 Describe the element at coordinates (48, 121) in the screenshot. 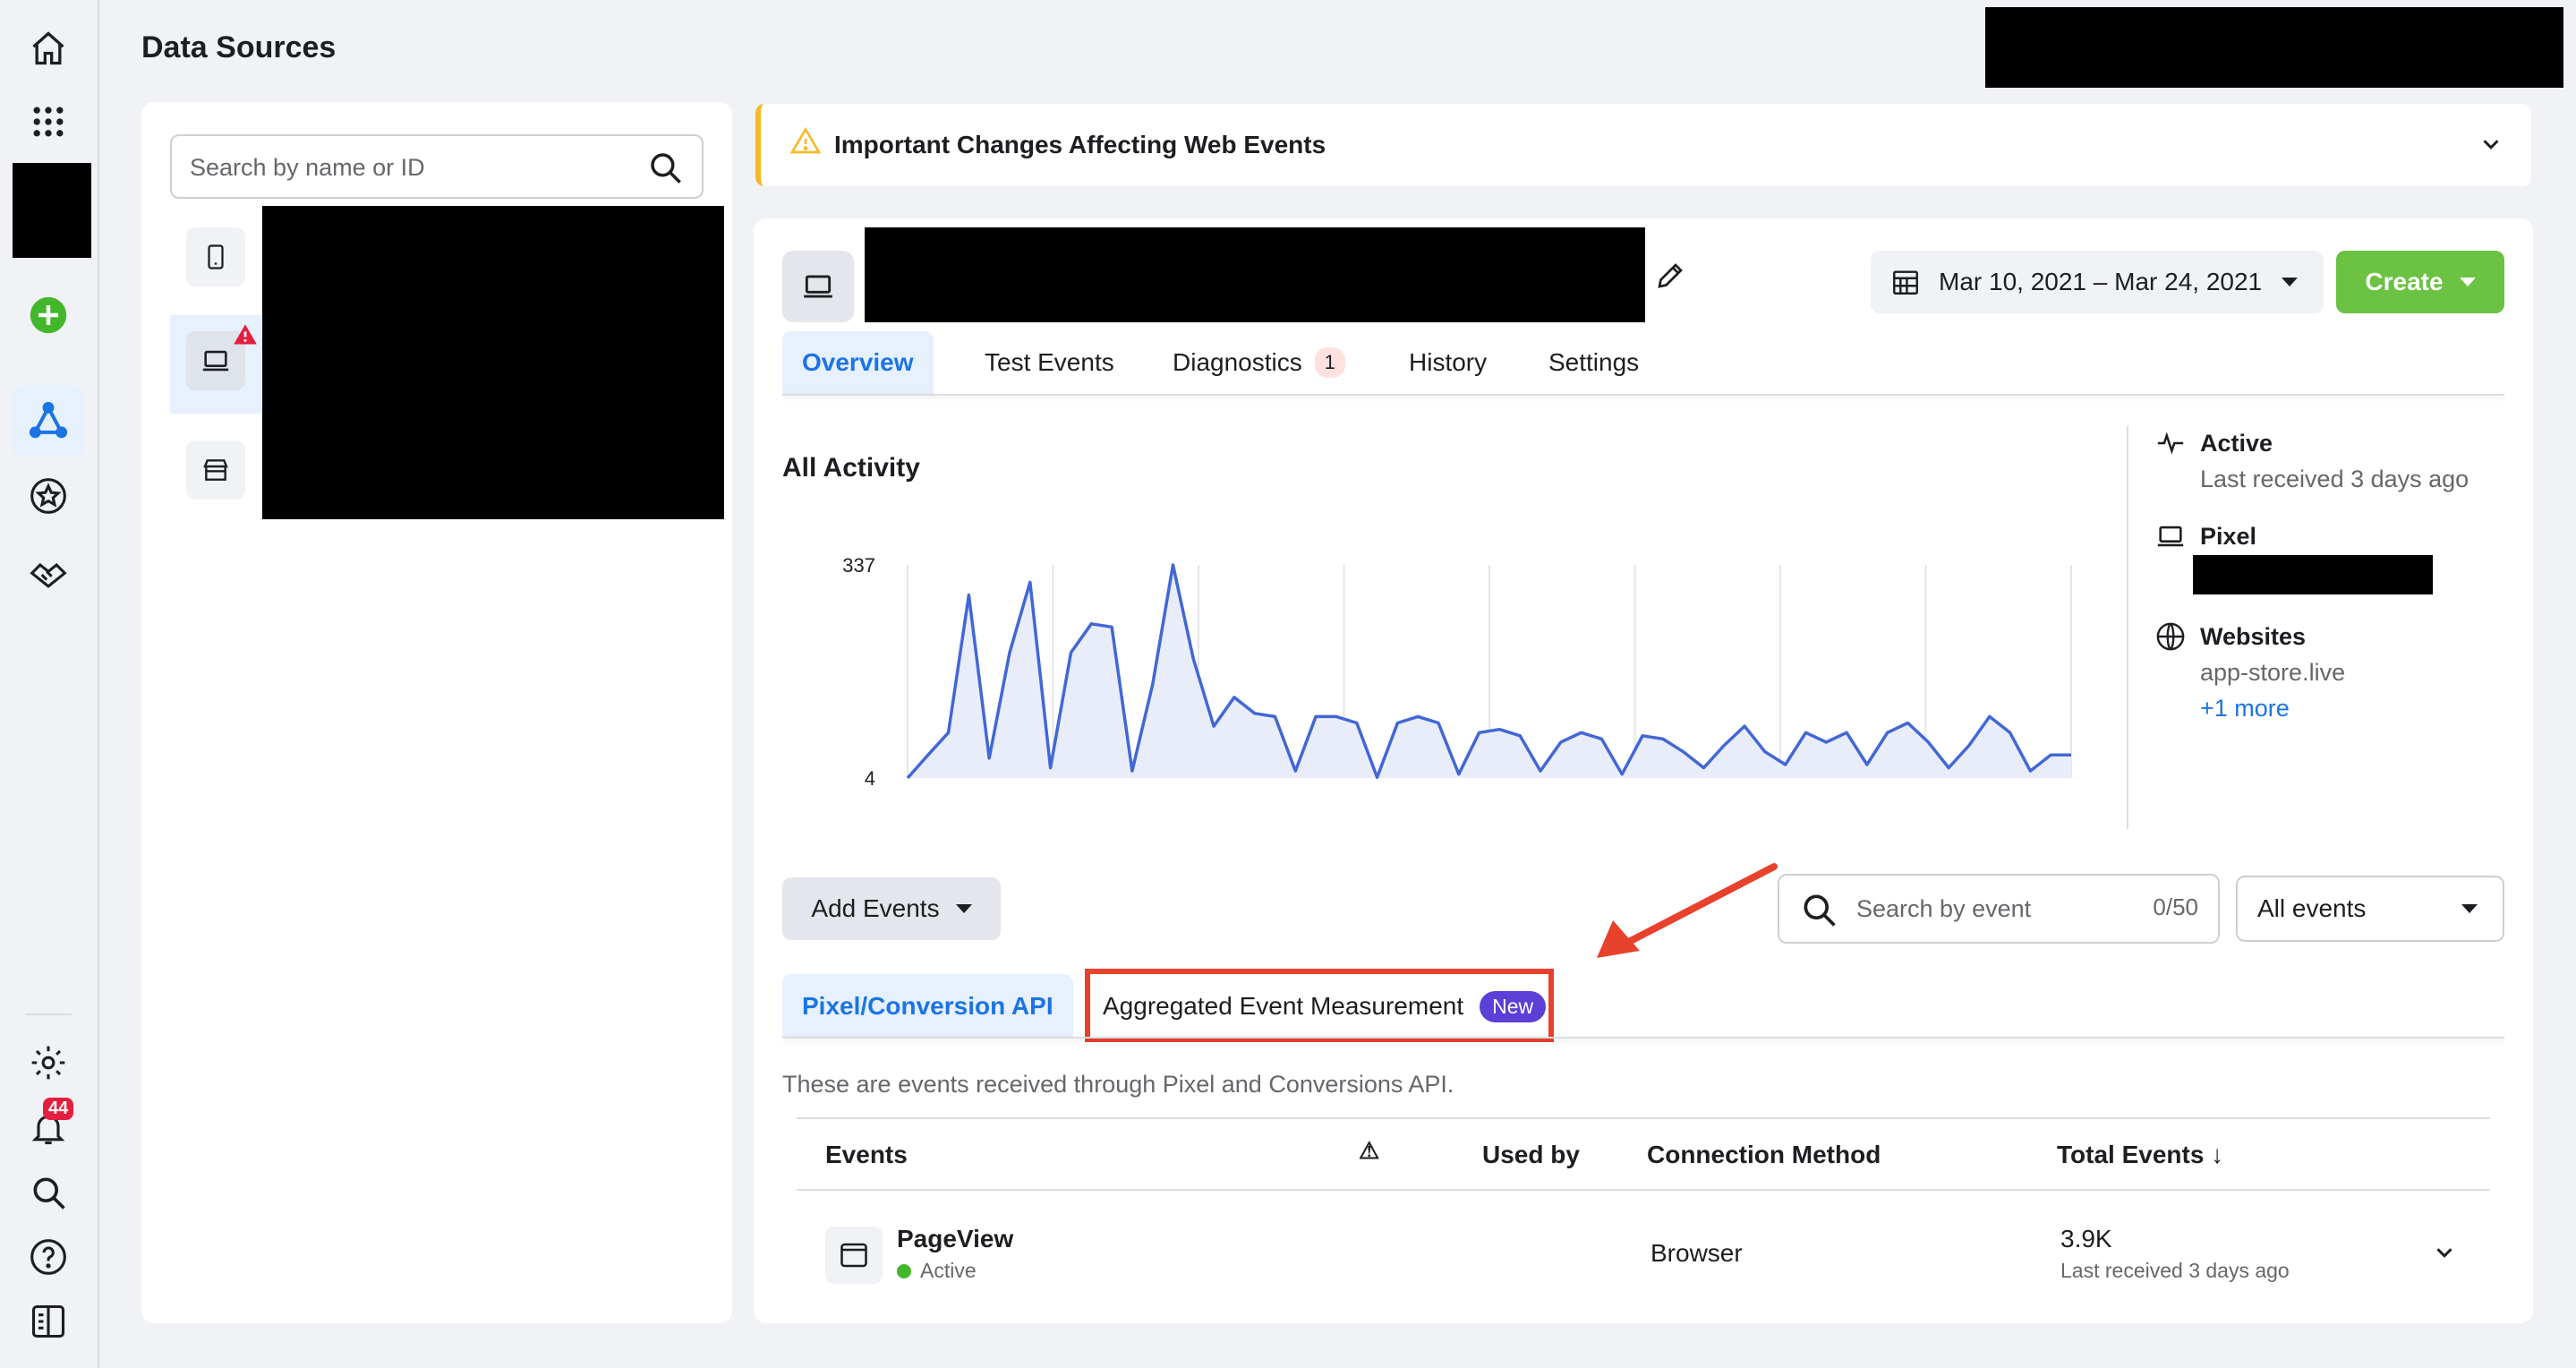

I see `apps-grid-icon` at that location.